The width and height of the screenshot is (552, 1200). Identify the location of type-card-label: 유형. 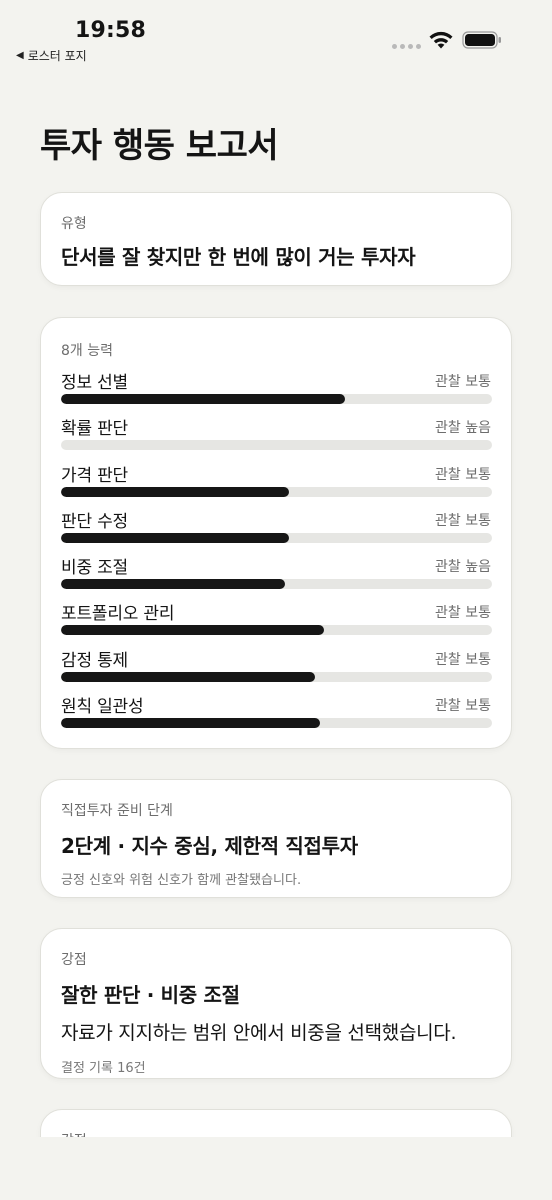
(74, 224).